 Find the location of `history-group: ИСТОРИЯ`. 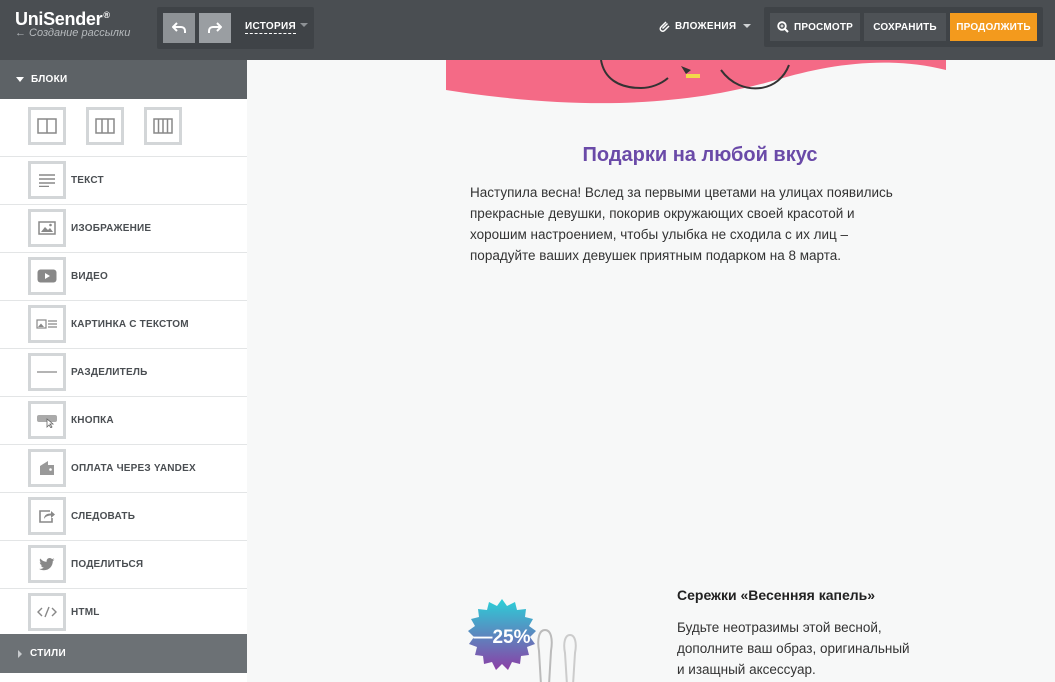

history-group: ИСТОРИЯ is located at coordinates (235, 28).